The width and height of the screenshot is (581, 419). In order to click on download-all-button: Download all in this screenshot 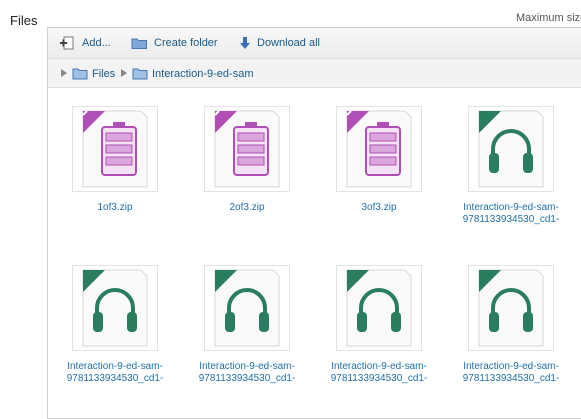, I will do `click(279, 43)`.